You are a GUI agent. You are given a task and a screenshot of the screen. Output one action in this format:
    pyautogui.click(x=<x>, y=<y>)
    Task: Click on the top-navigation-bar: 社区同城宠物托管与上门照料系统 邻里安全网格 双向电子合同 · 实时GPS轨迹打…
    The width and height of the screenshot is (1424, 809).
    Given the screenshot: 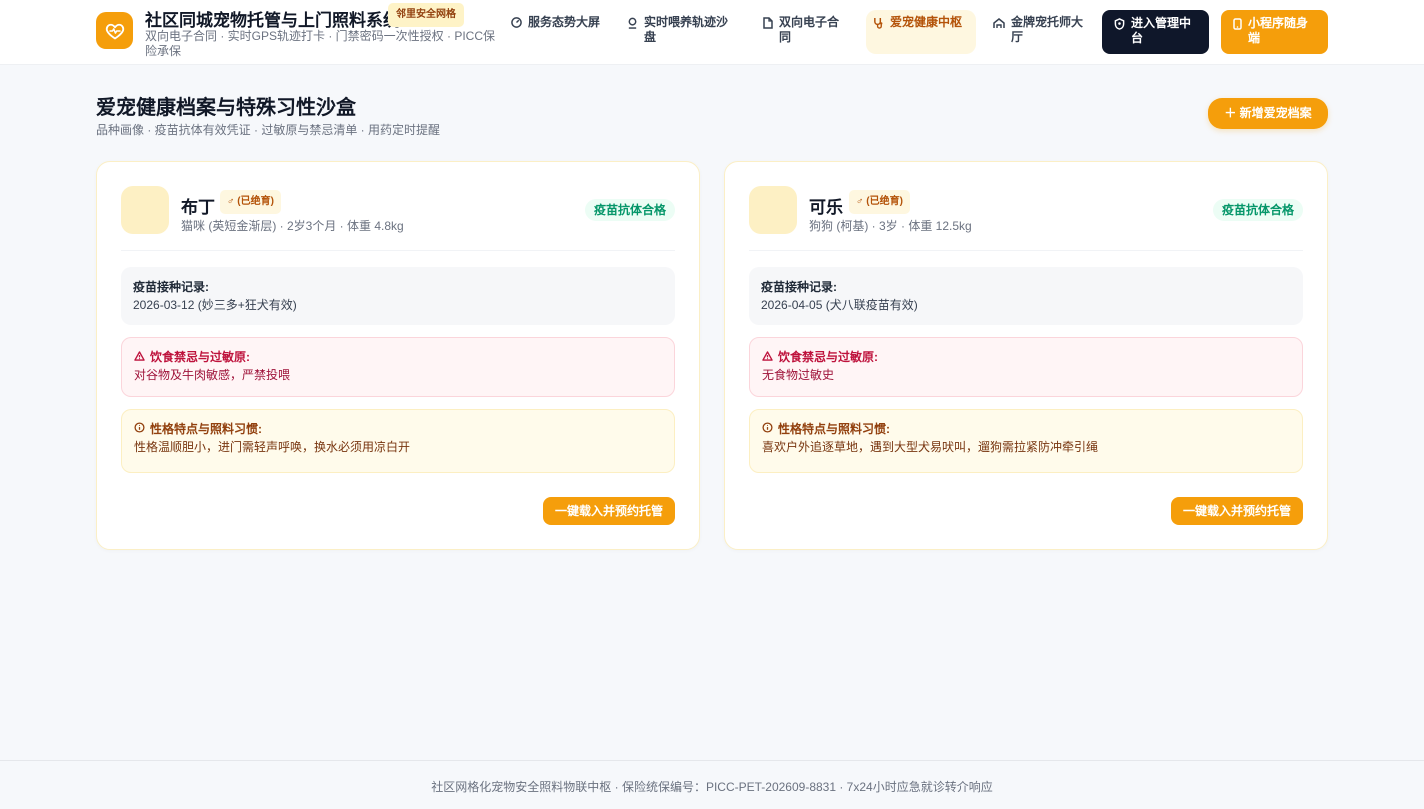 What is the action you would take?
    pyautogui.click(x=712, y=32)
    